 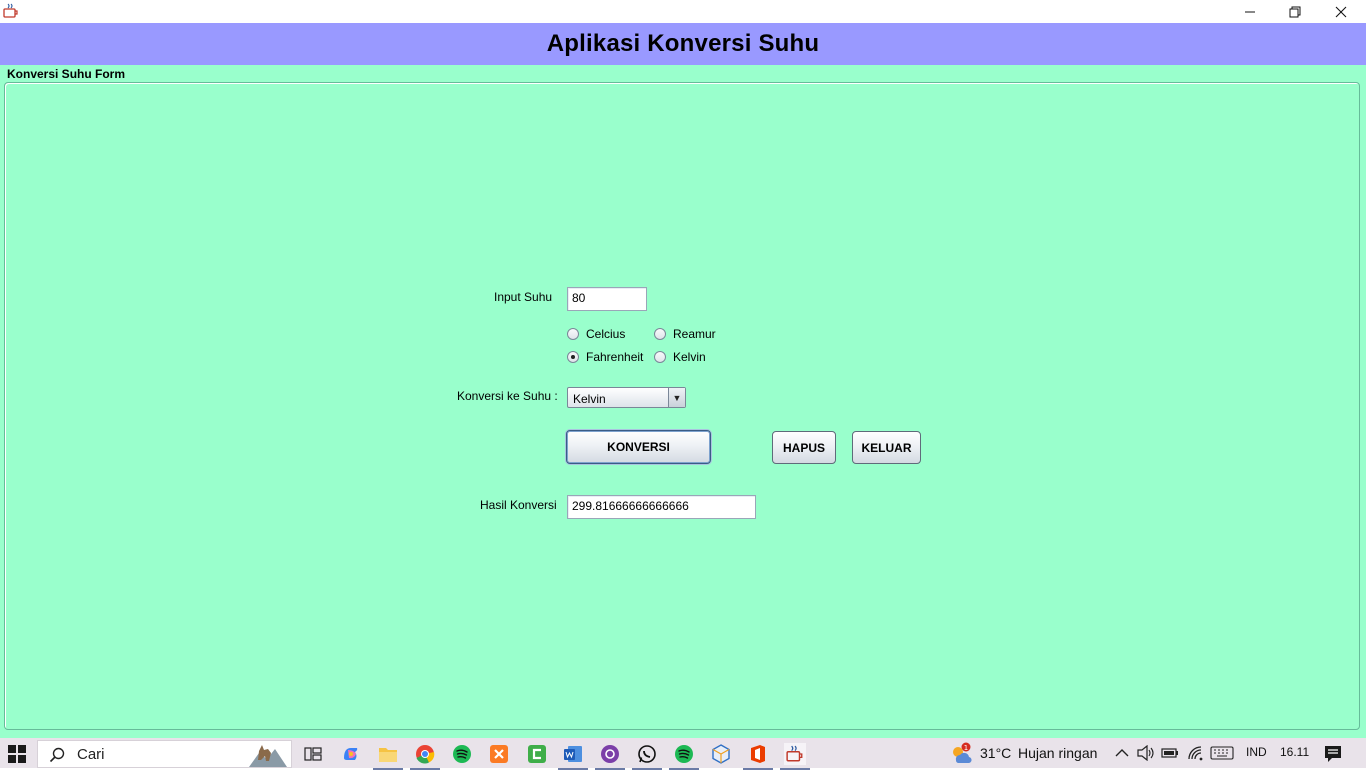 I want to click on weather-temperature: 31°C, so click(x=995, y=753).